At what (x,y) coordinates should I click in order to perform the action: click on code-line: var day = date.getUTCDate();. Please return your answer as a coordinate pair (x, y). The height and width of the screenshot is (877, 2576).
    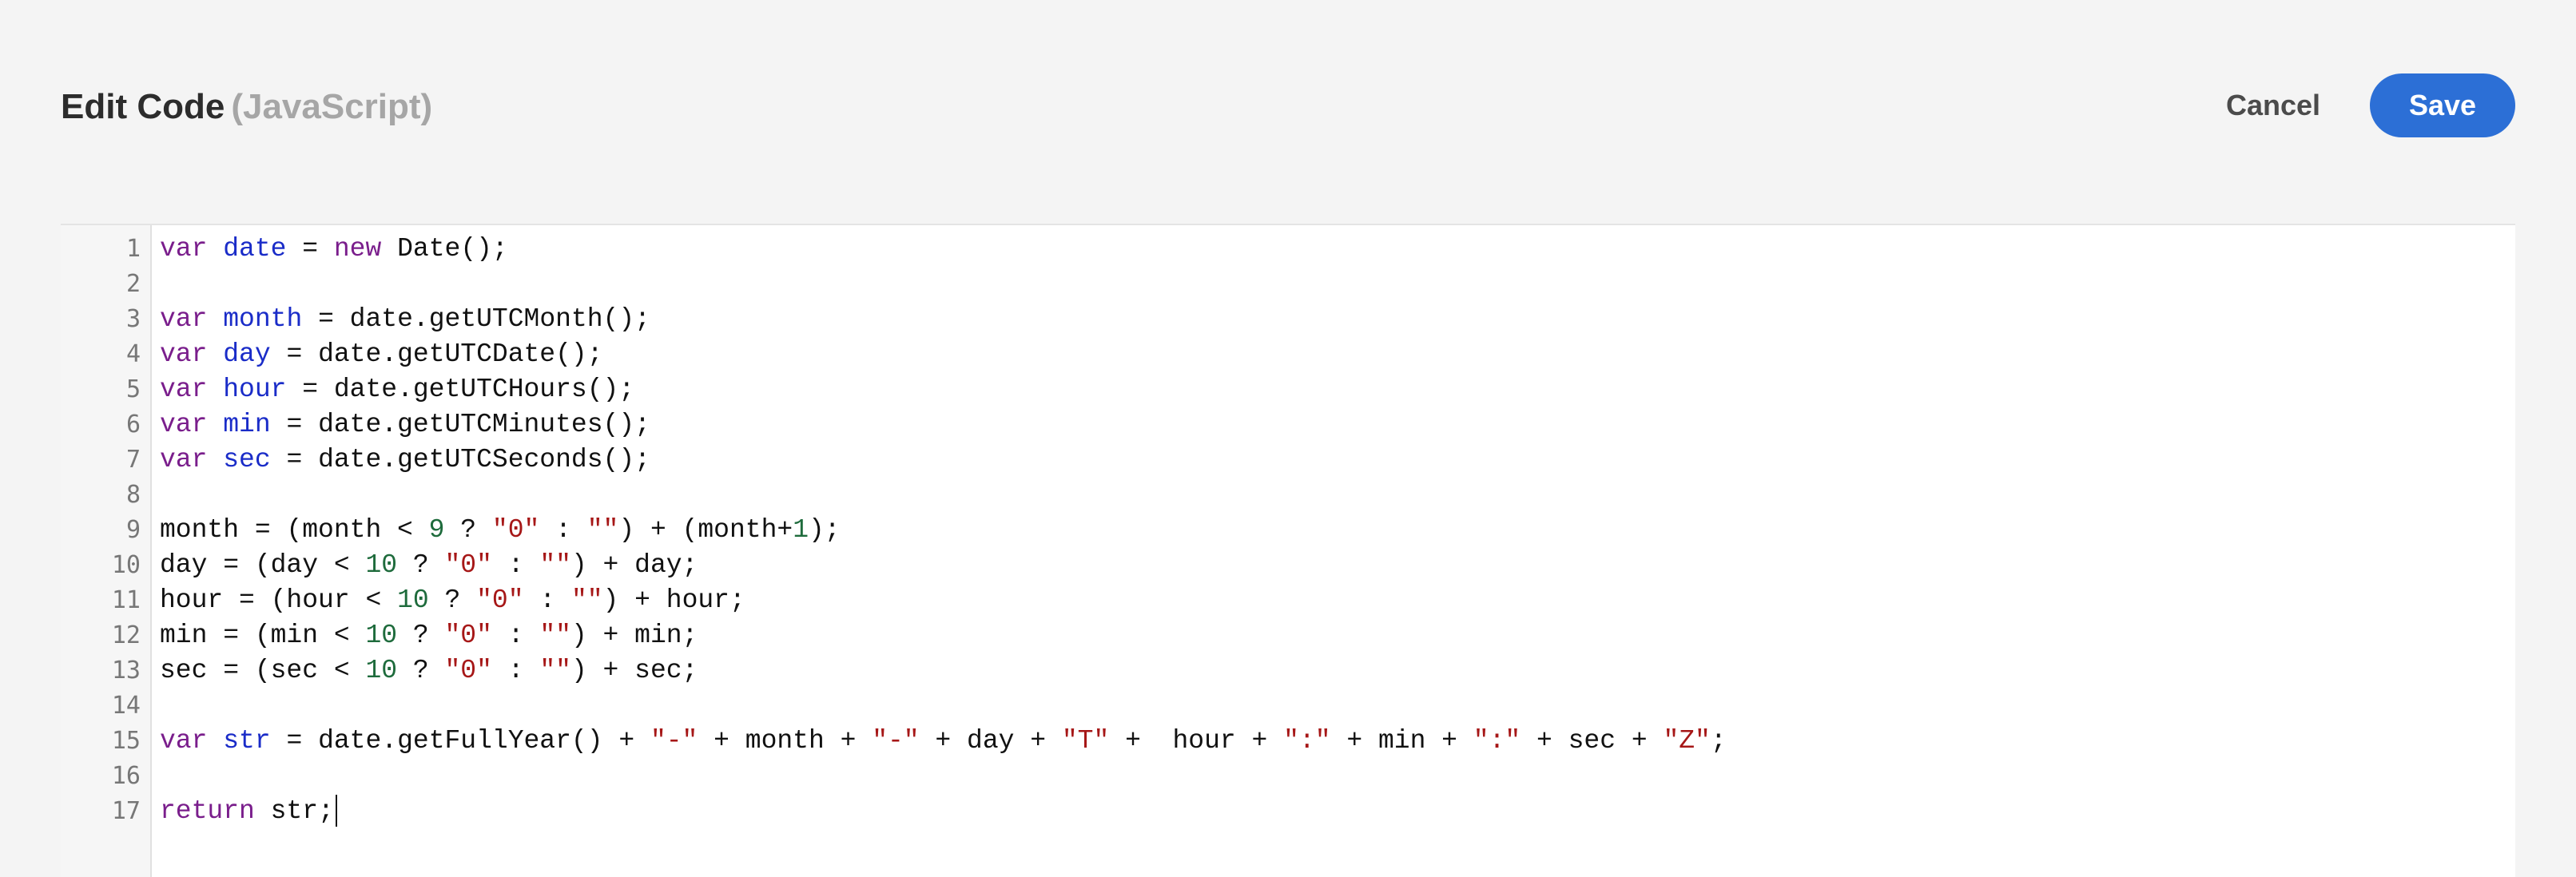
    Looking at the image, I should click on (1337, 354).